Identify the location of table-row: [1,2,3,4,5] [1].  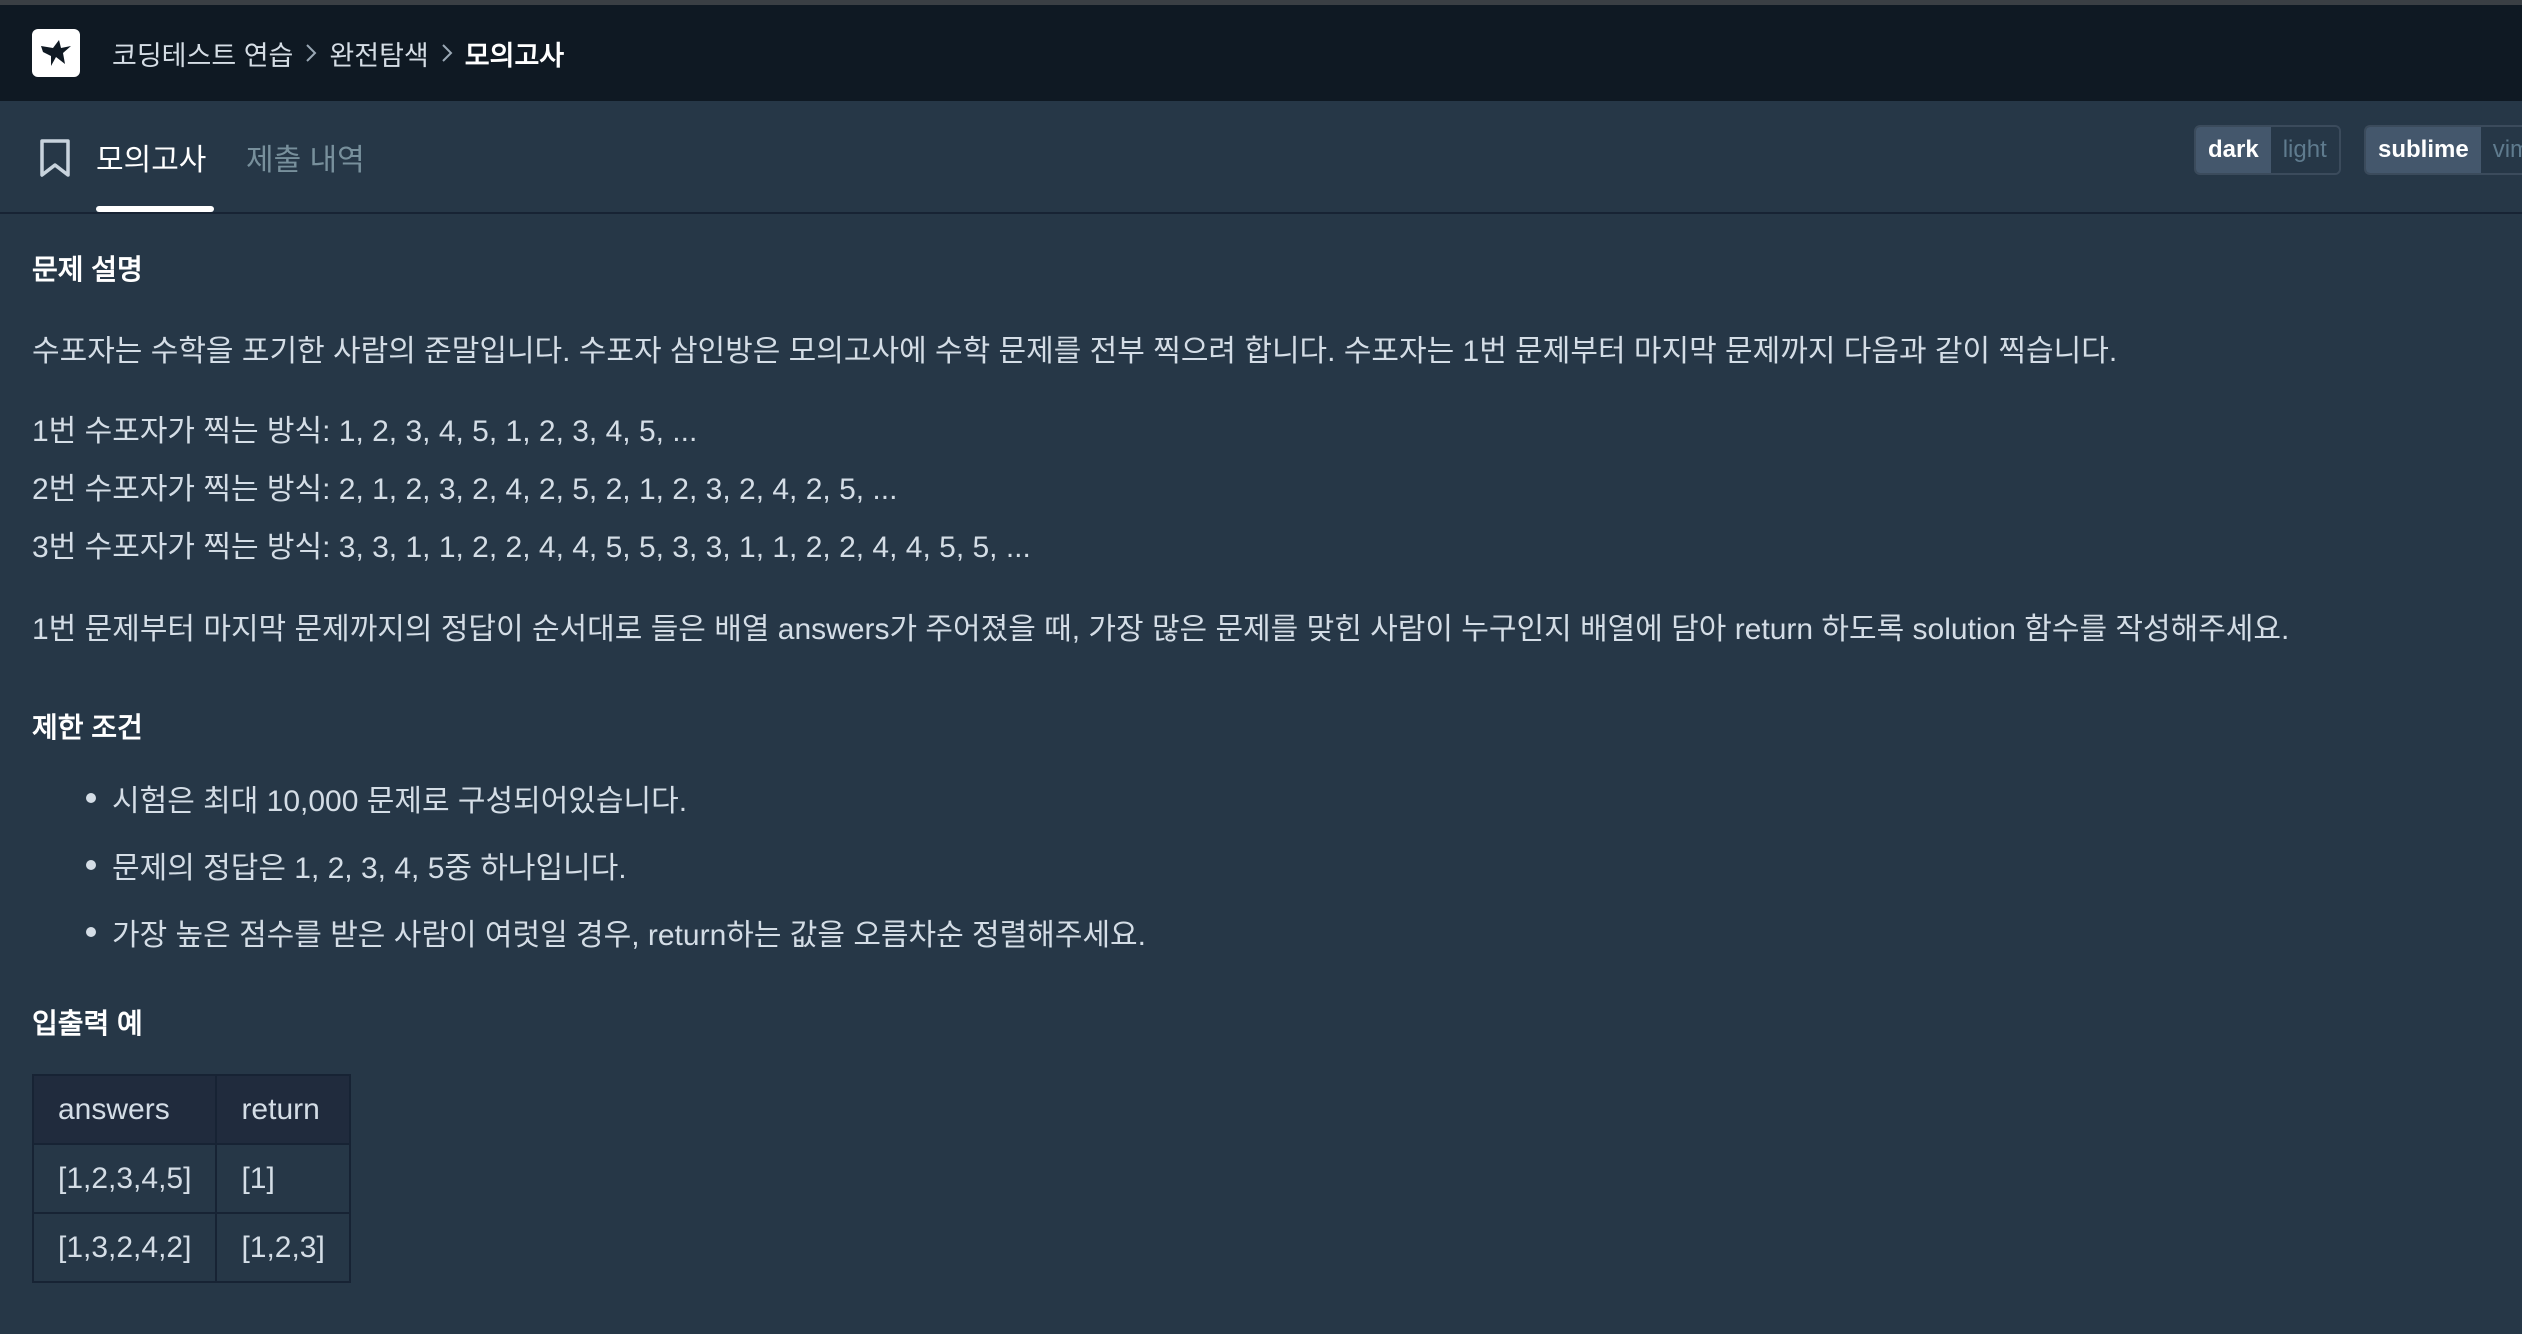
(191, 1178).